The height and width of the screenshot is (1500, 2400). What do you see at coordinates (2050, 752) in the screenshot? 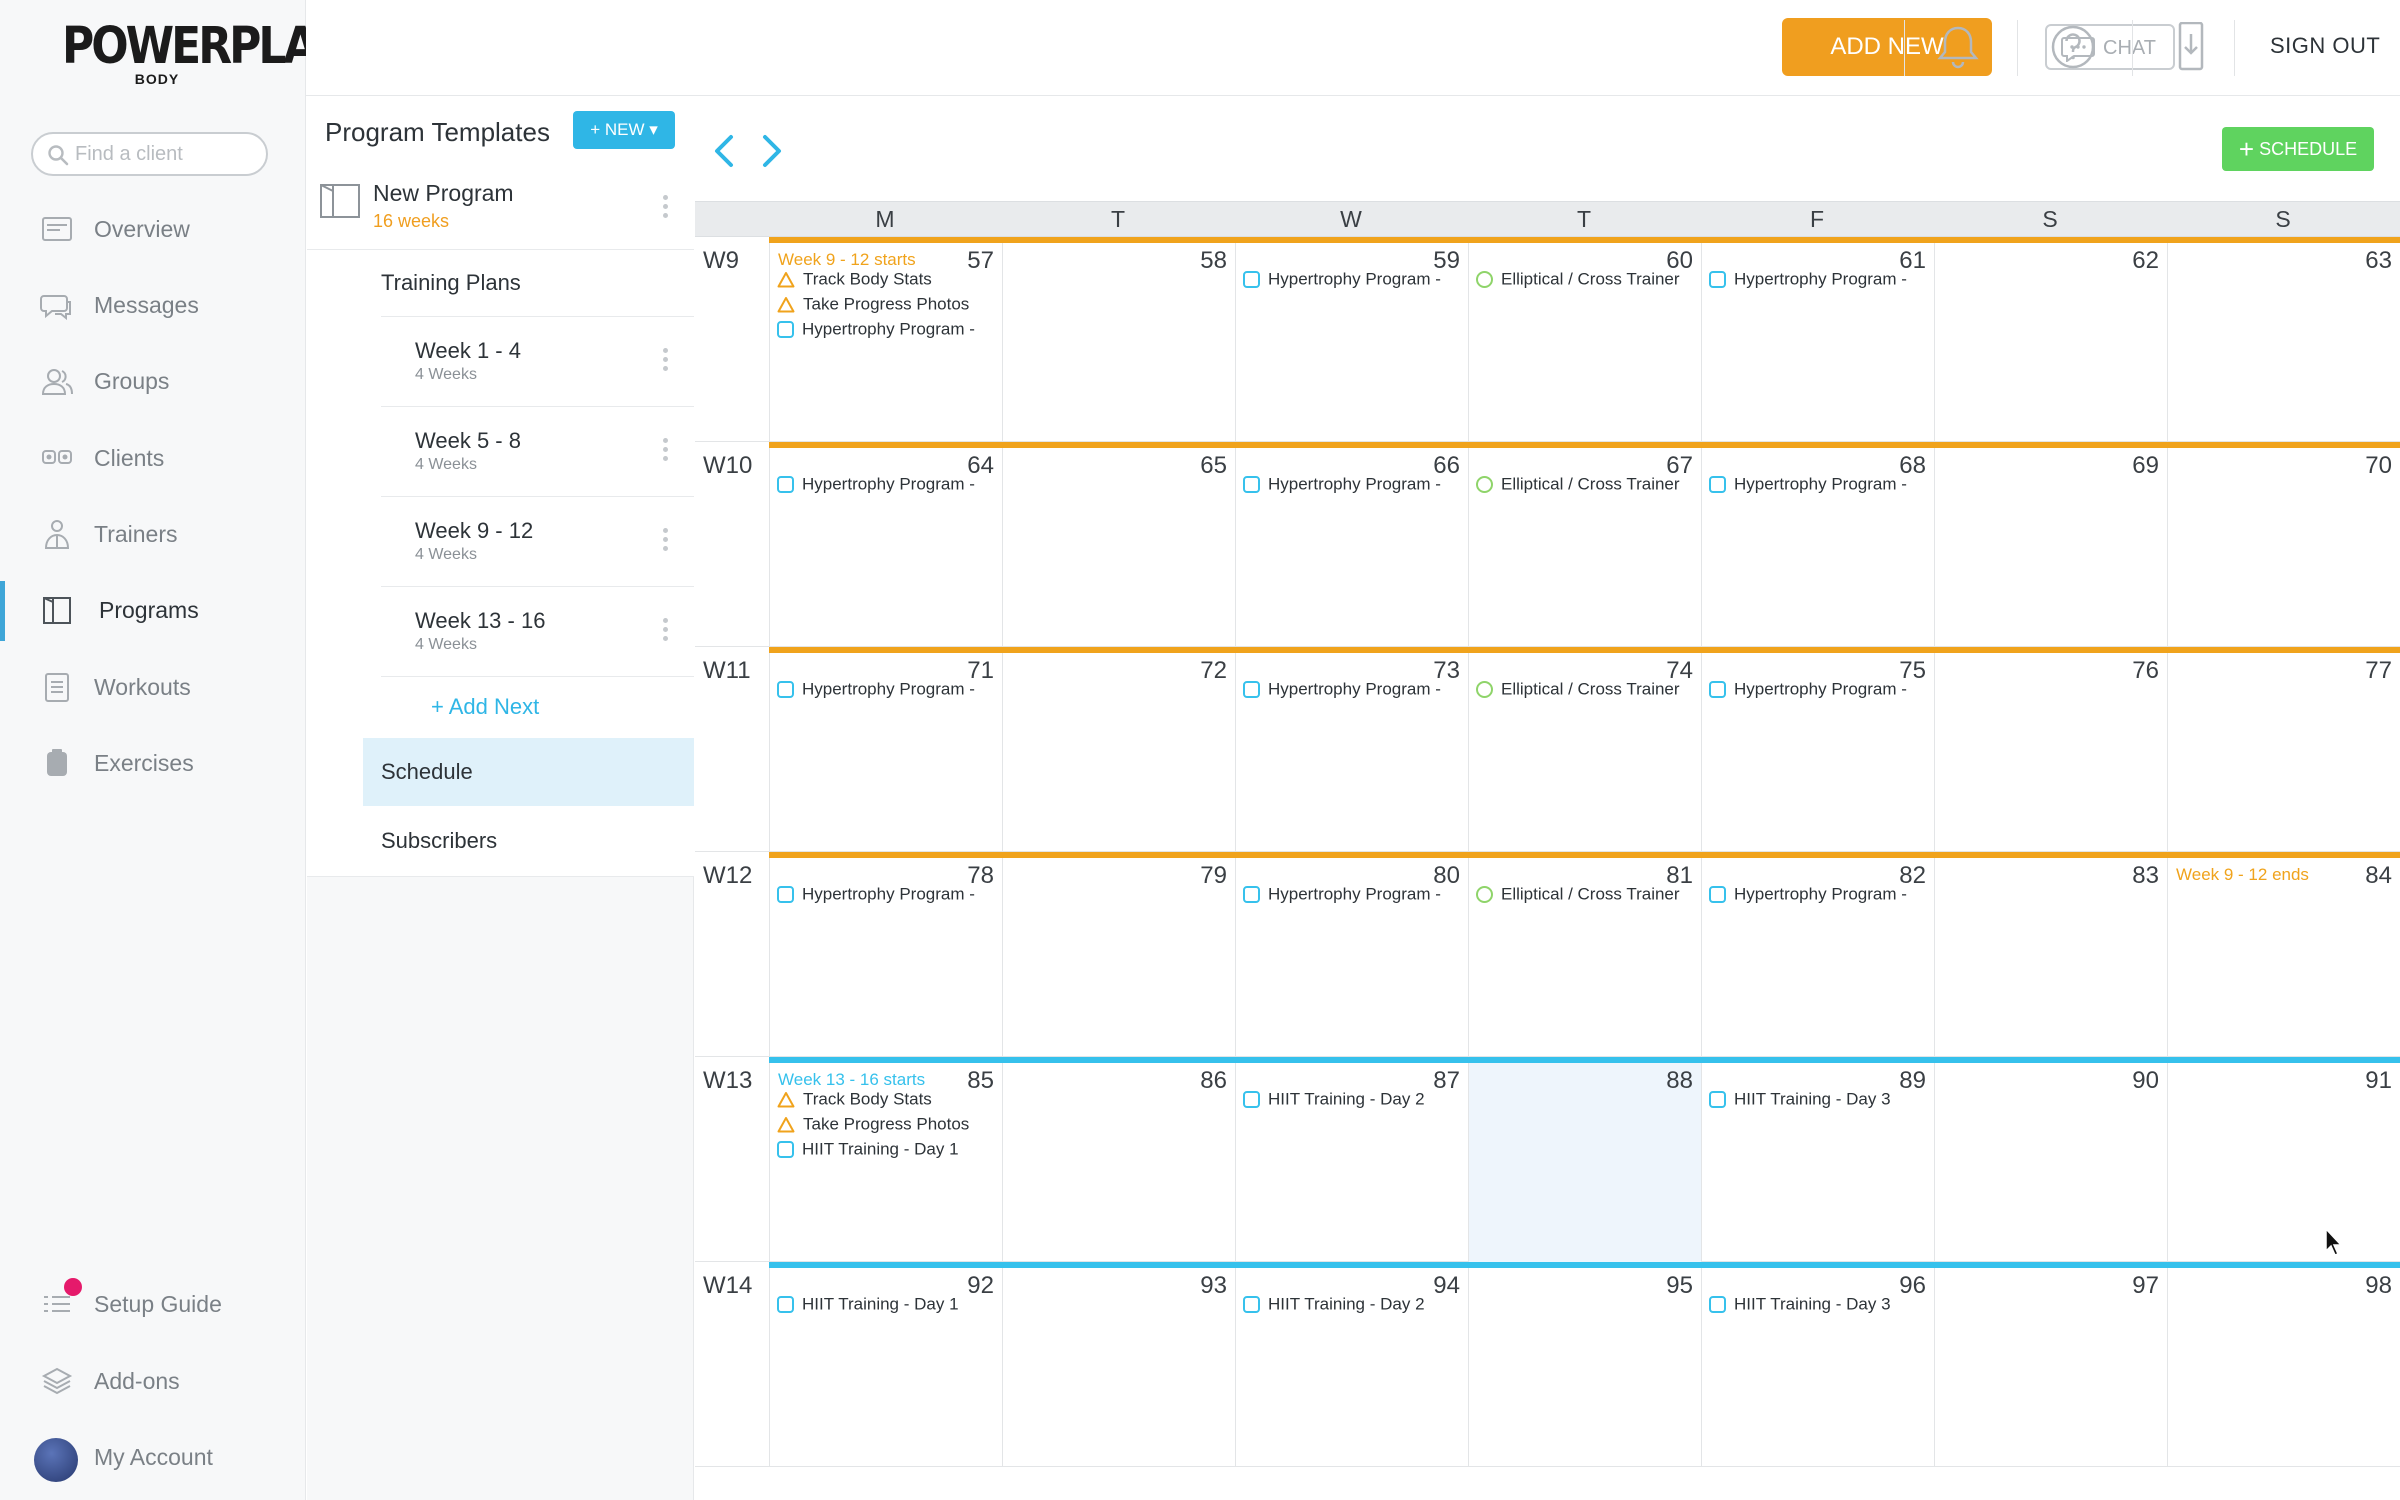
I see `day-cell: 76` at bounding box center [2050, 752].